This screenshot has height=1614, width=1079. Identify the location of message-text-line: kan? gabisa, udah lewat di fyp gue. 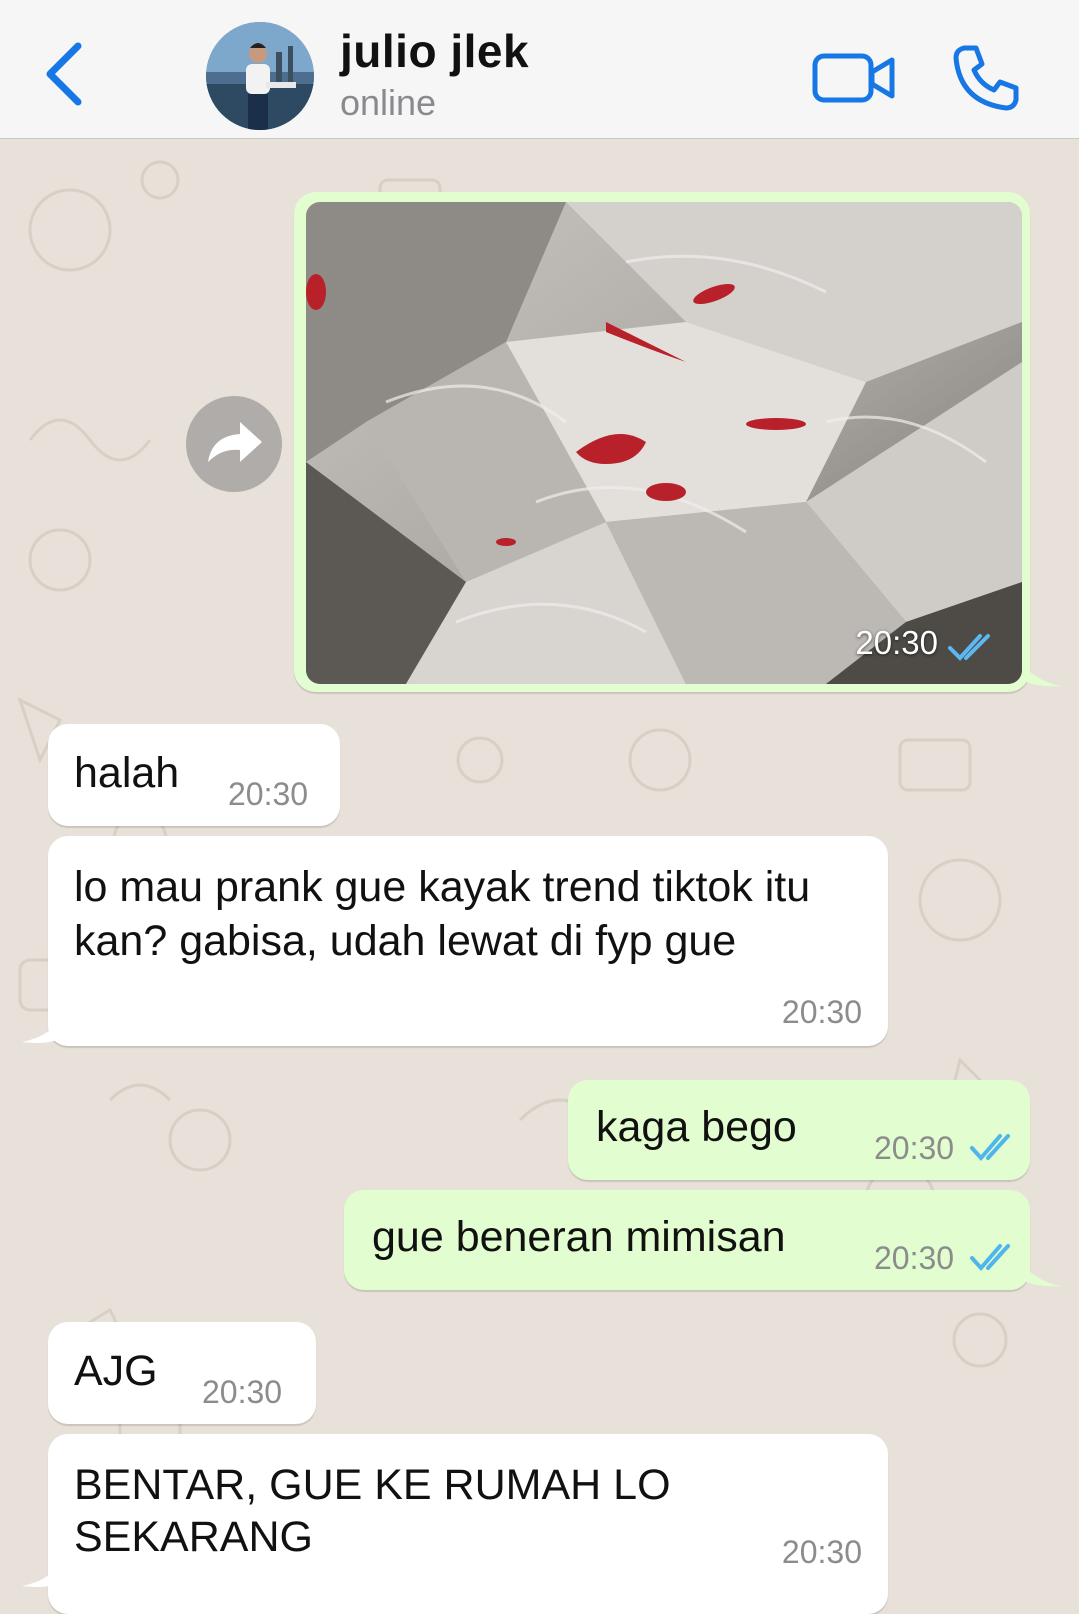
(405, 941).